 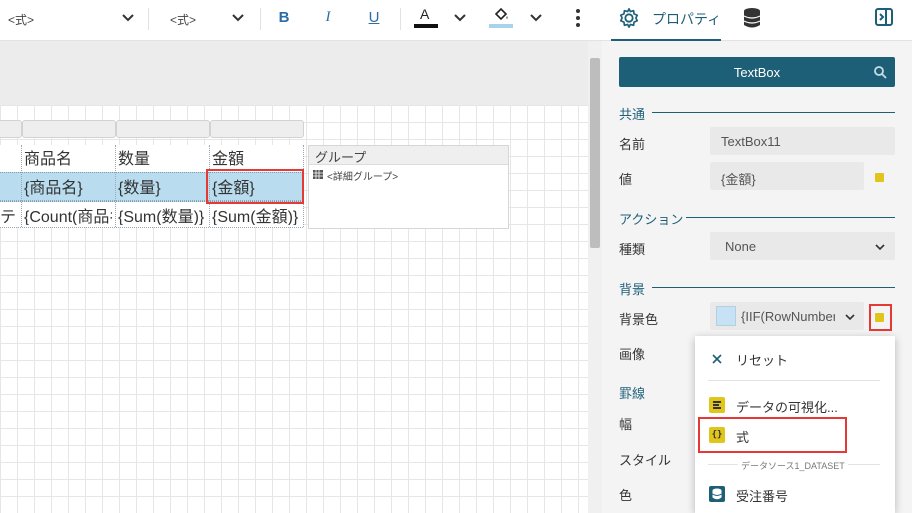 What do you see at coordinates (651, 219) in the screenshot?
I see `section-action: アクション` at bounding box center [651, 219].